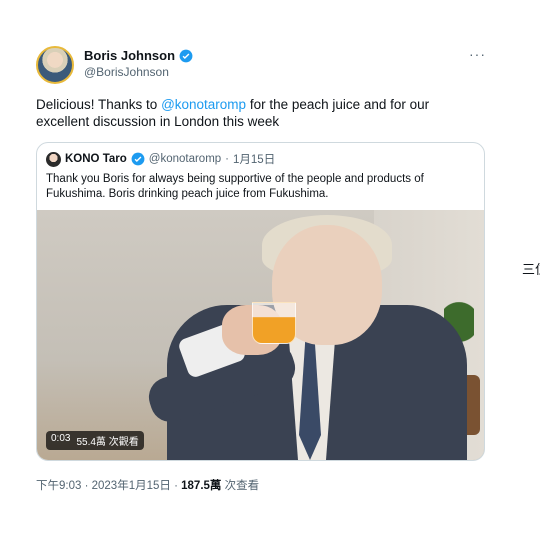  I want to click on display-name: Boris Johnson, so click(129, 55).